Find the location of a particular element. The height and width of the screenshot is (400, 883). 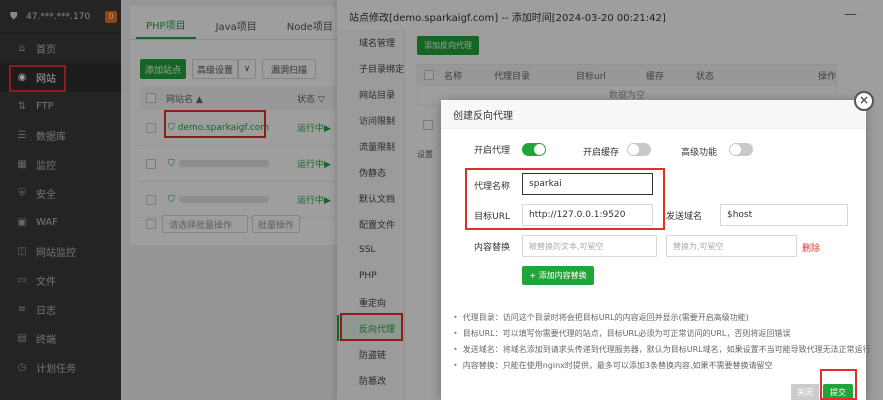

enable-proxy-toggle is located at coordinates (534, 149).